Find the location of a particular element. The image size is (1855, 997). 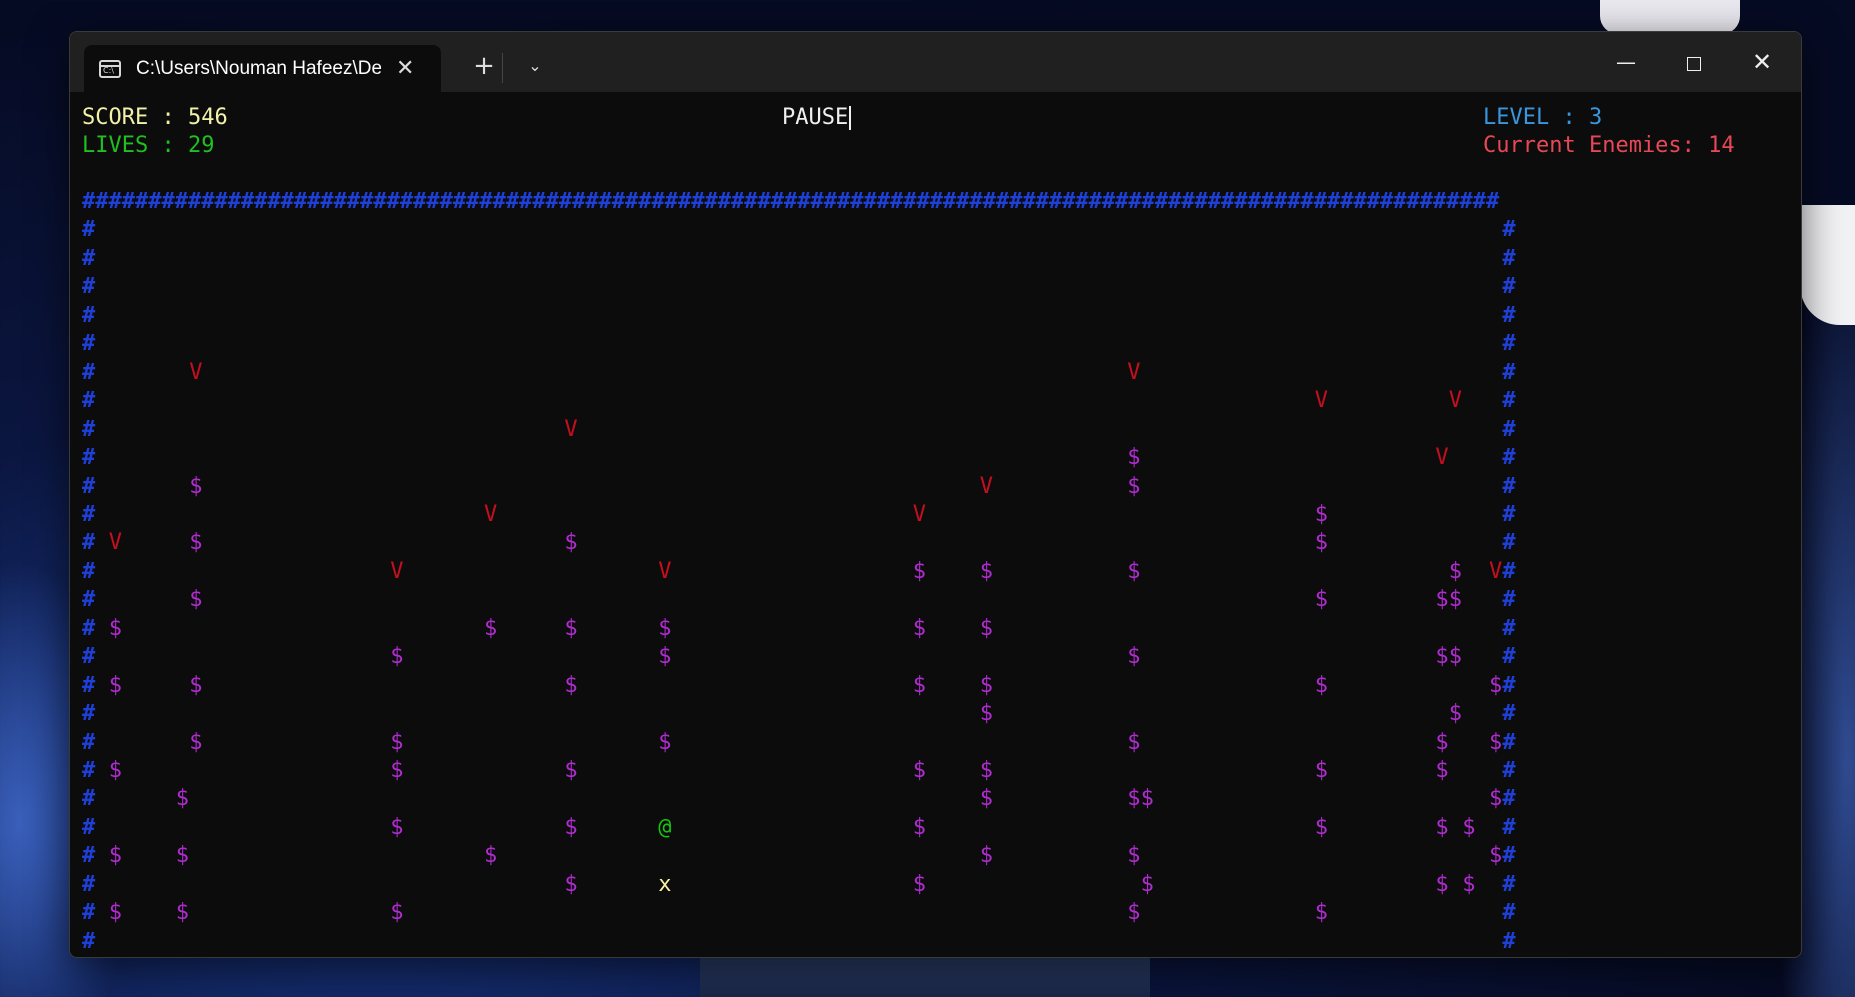

minimize-button: — is located at coordinates (1626, 62).